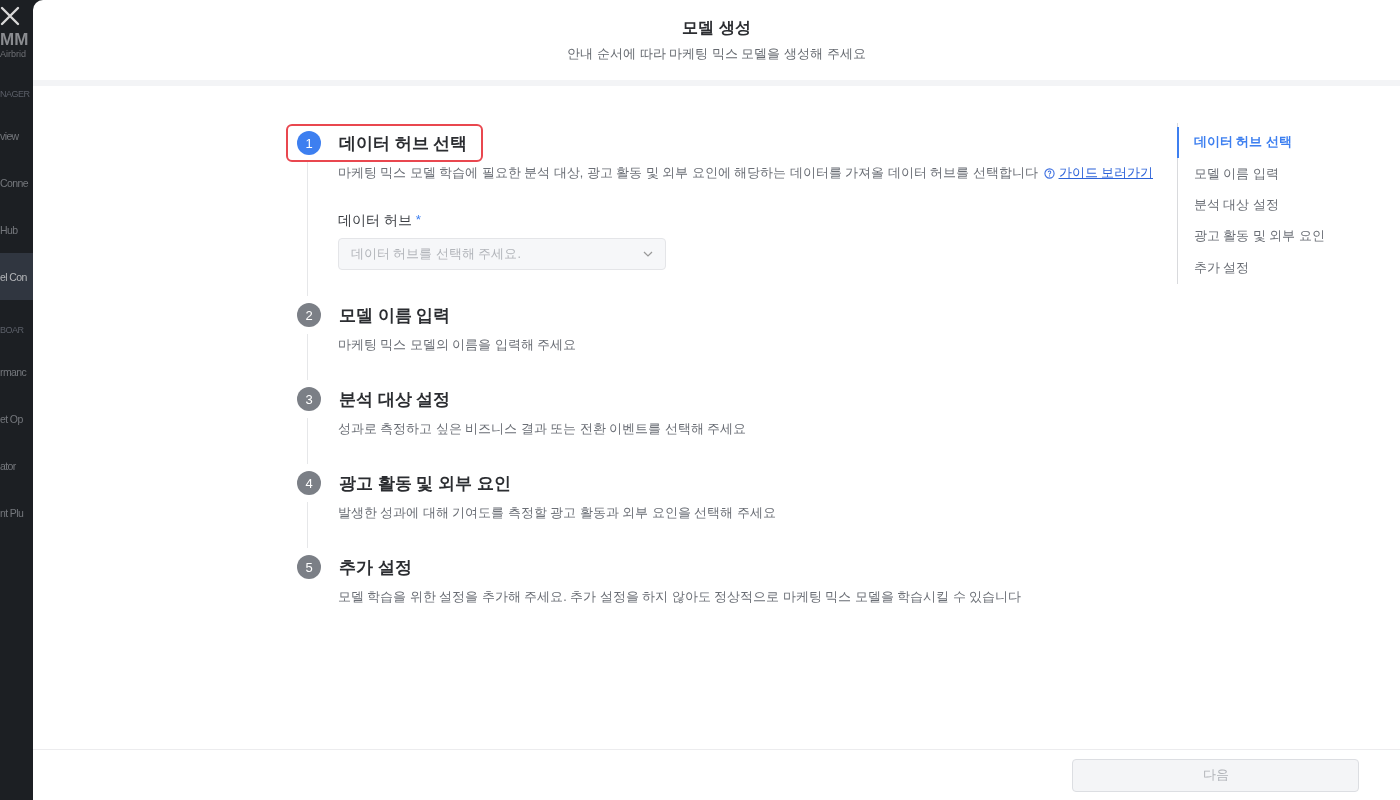 The width and height of the screenshot is (1400, 800). What do you see at coordinates (1251, 143) in the screenshot?
I see `outline-link: 데이터 허브 선택` at bounding box center [1251, 143].